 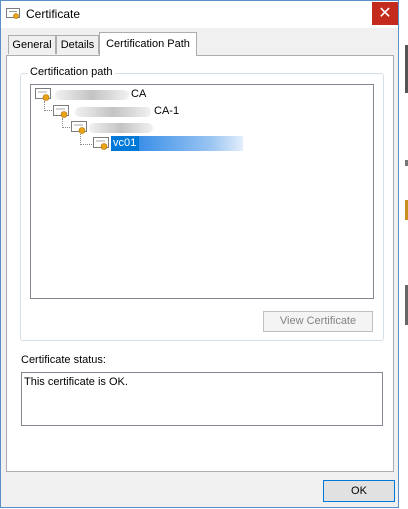 I want to click on tree-node-intermediate-ca: CA-1, so click(x=123, y=112).